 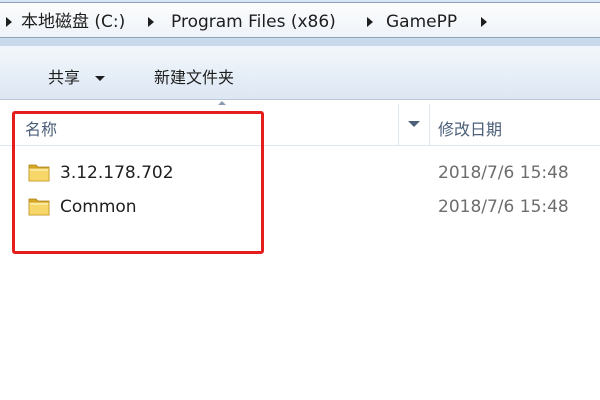 What do you see at coordinates (73, 22) in the screenshot?
I see `breadcrumb-local-disk: 本地磁盘 (C:)` at bounding box center [73, 22].